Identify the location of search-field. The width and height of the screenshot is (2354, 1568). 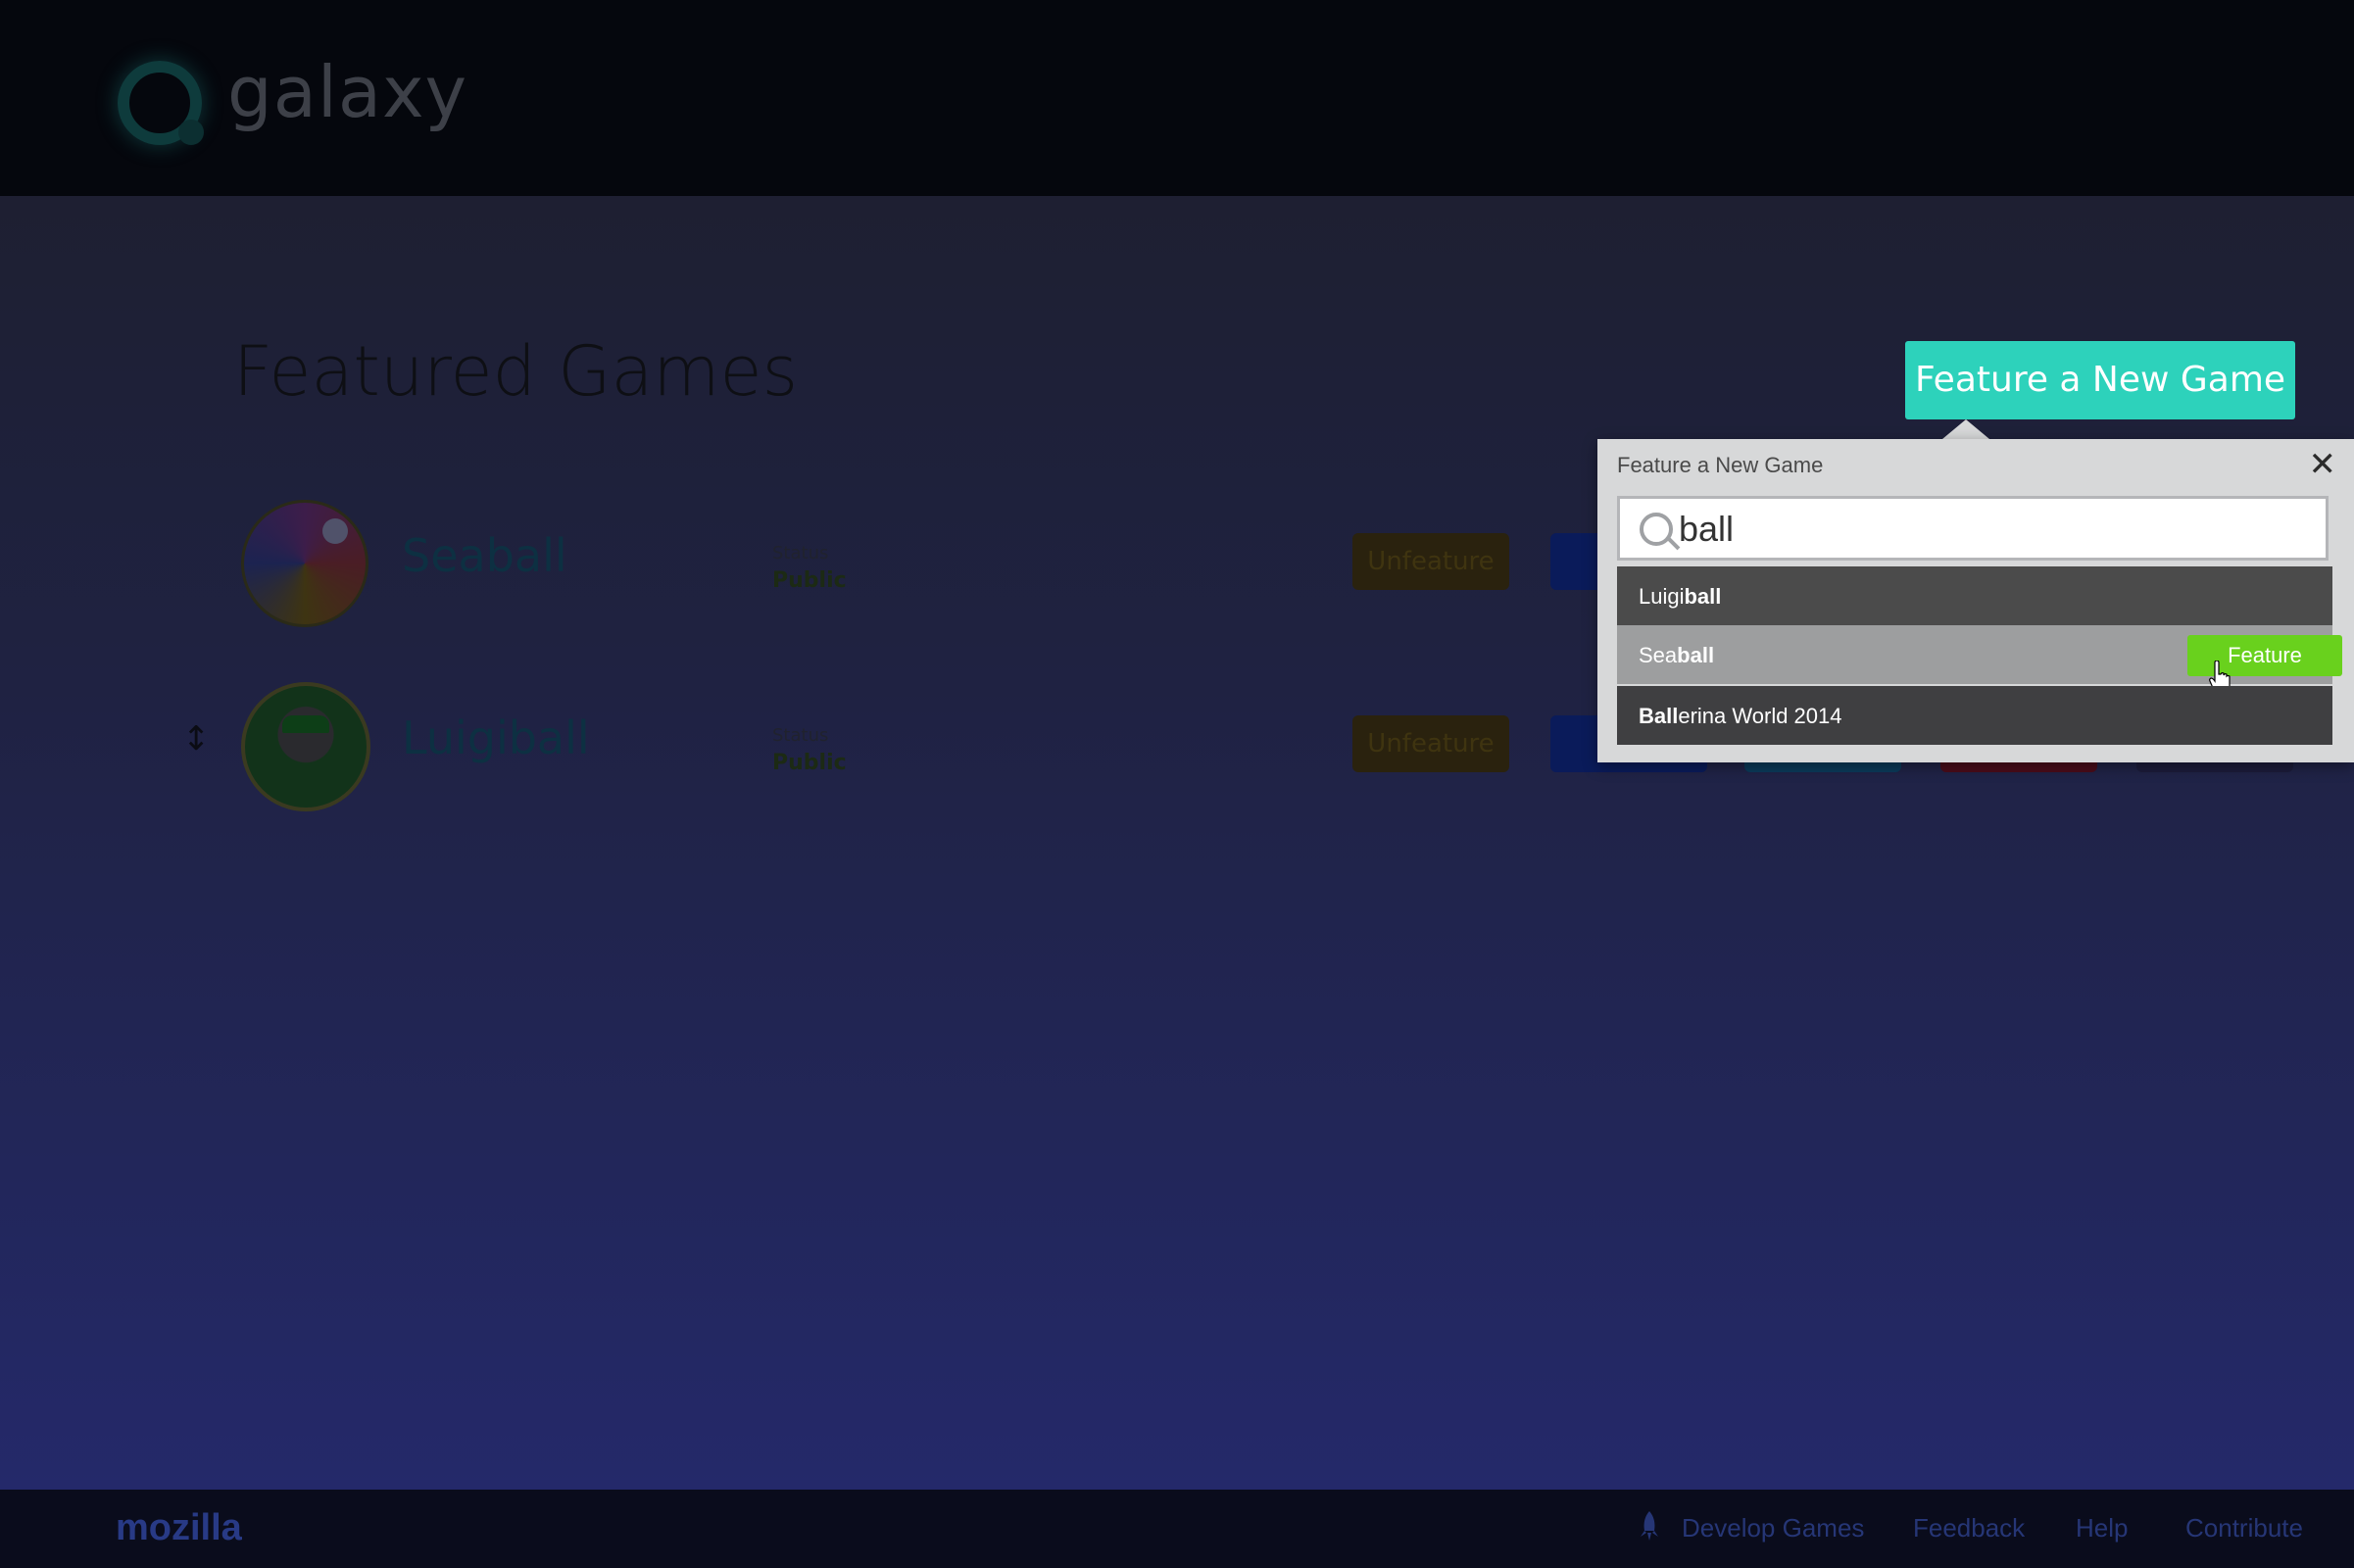
(1973, 528).